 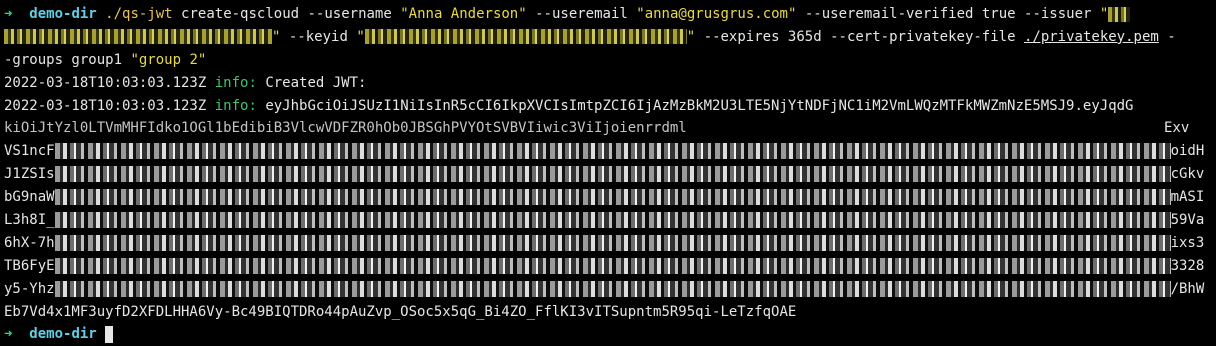 I want to click on token-line-7-start: 6hX-7h, so click(x=29, y=242).